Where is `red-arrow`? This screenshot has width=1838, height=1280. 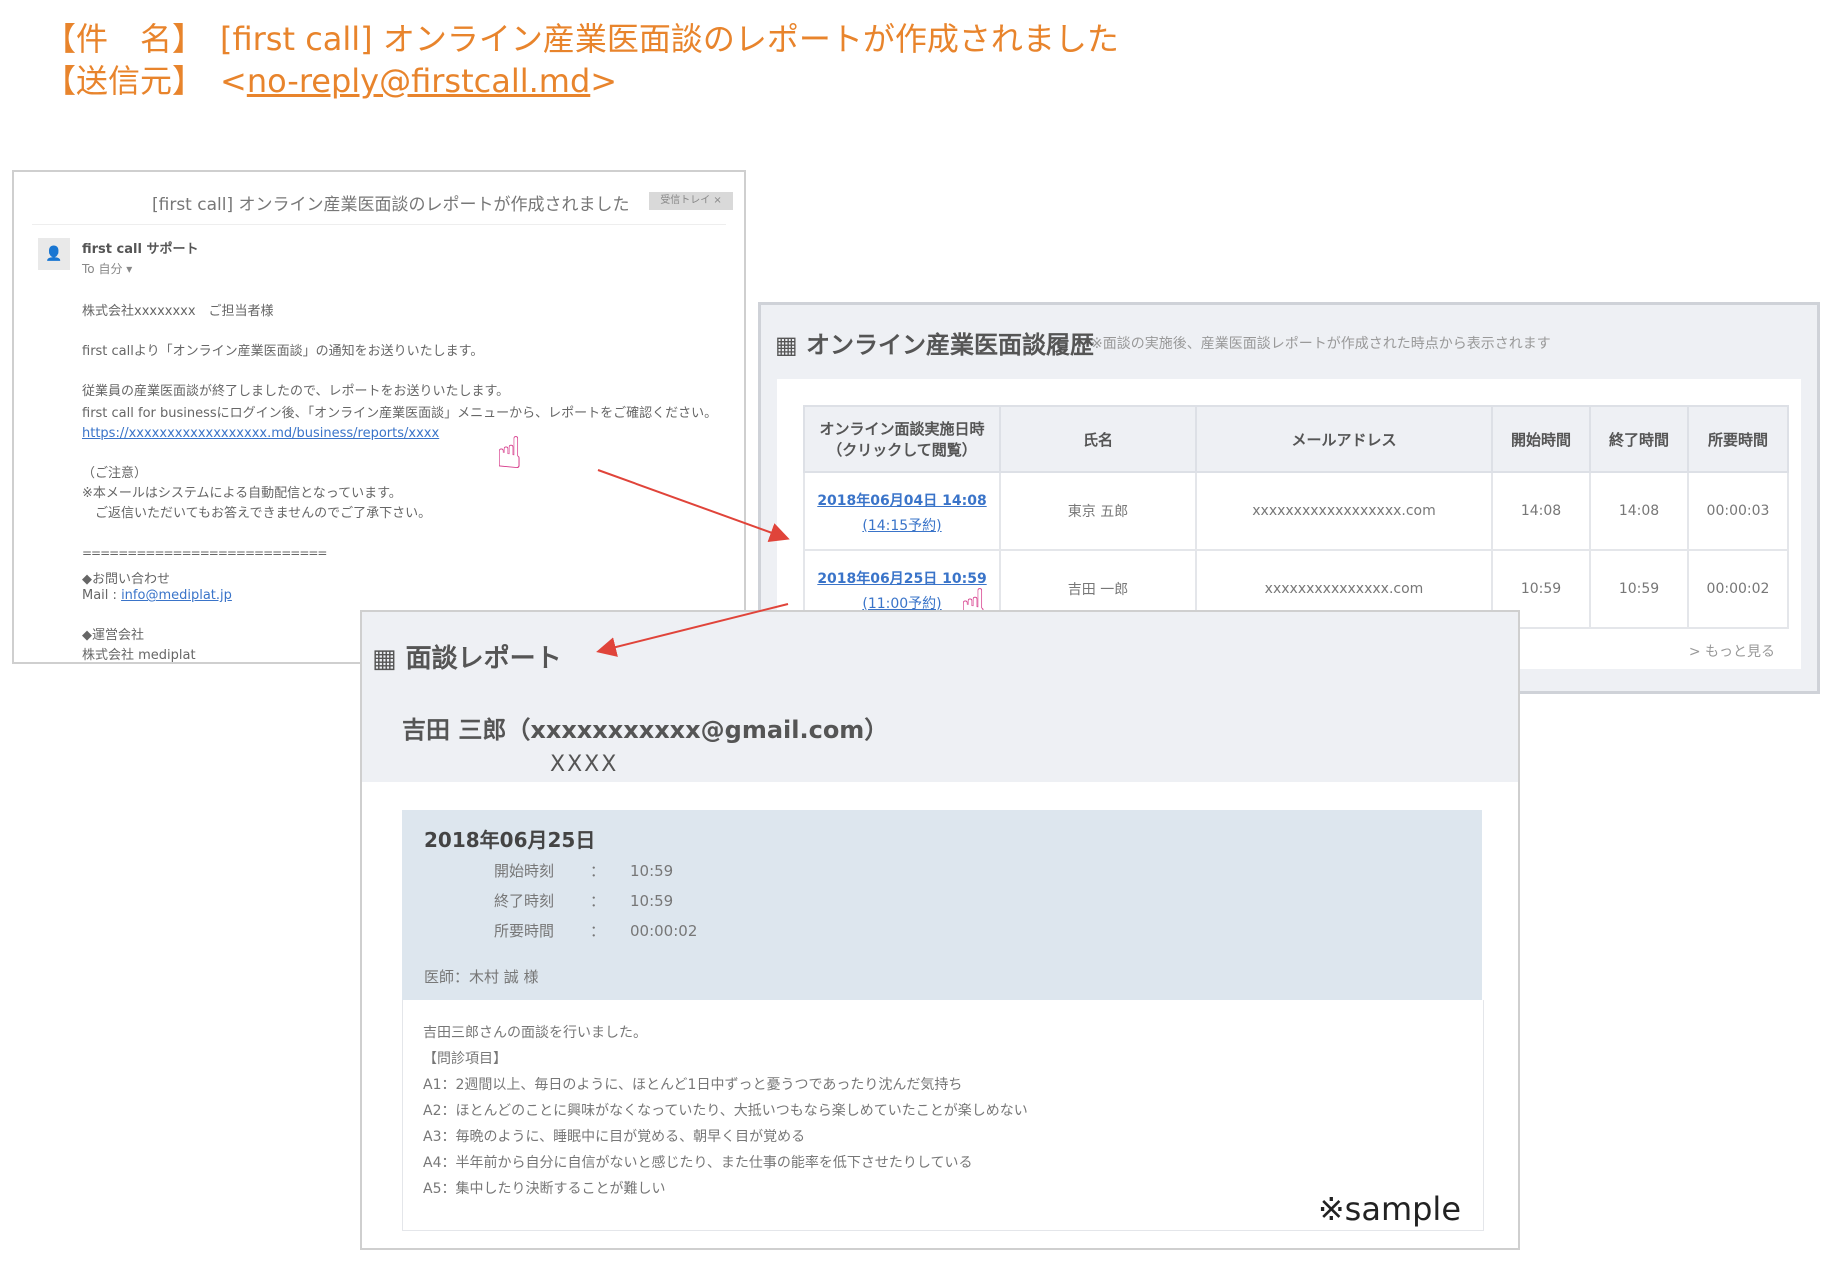
red-arrow is located at coordinates (693, 563).